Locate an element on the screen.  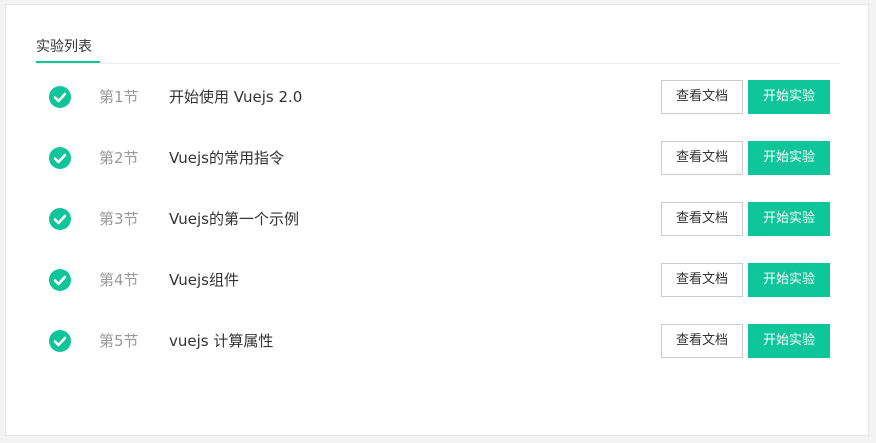
lab-title: 开始使用 Vuejs 2.0 is located at coordinates (235, 97).